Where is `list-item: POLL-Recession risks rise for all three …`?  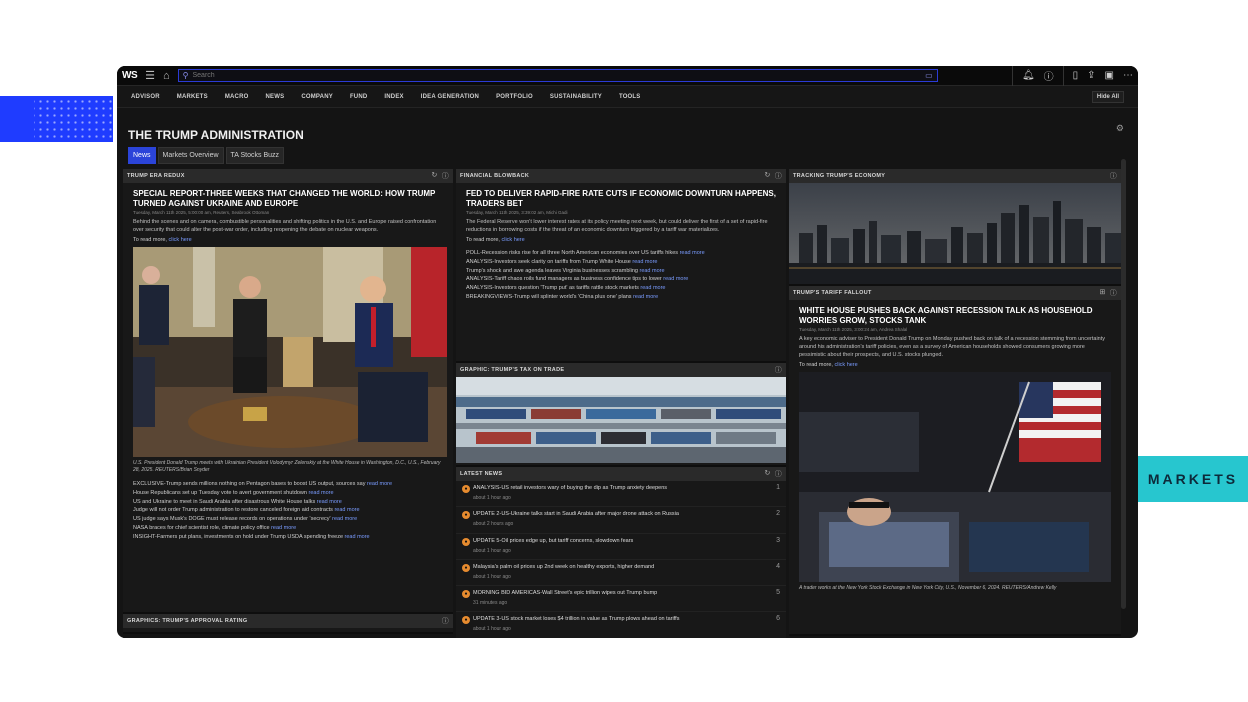
list-item: POLL-Recession risks rise for all three … is located at coordinates (621, 253).